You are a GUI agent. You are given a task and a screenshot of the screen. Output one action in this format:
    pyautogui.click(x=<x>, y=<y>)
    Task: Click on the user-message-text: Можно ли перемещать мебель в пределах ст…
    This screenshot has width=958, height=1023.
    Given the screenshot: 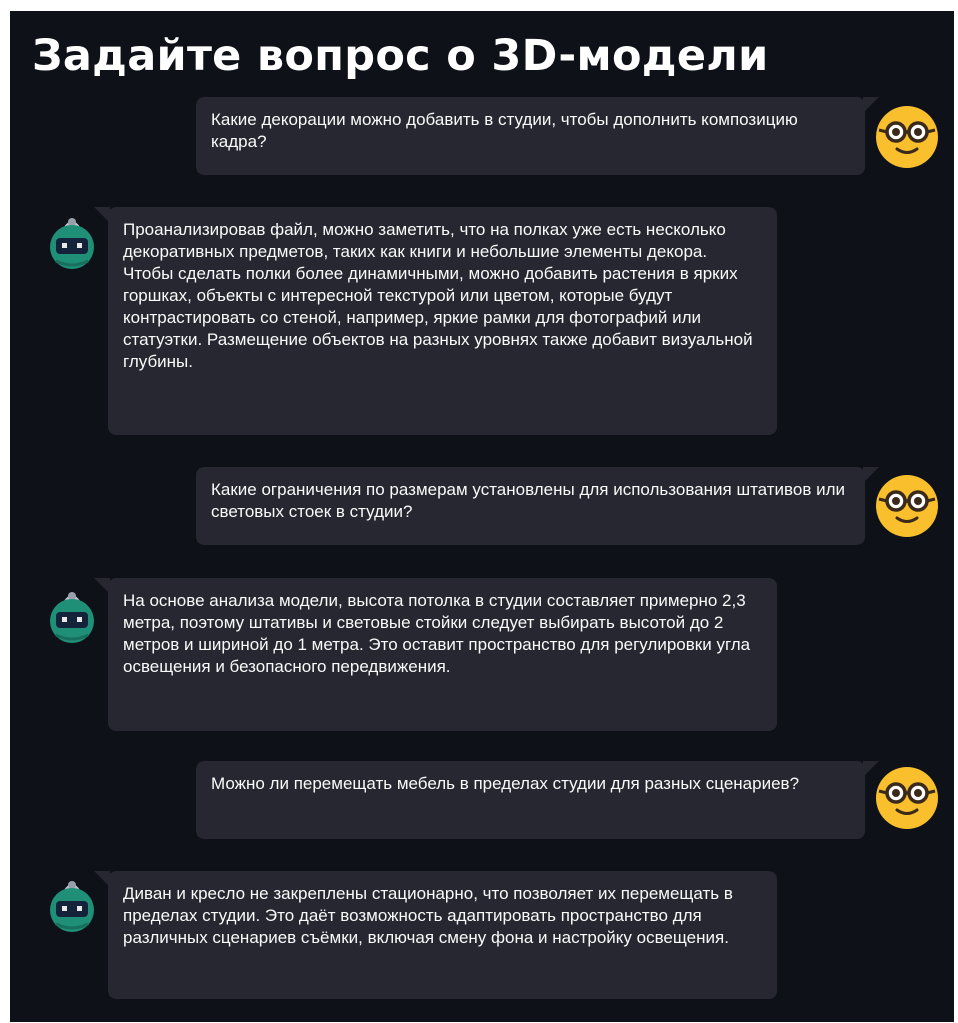 What is the action you would take?
    pyautogui.click(x=505, y=783)
    